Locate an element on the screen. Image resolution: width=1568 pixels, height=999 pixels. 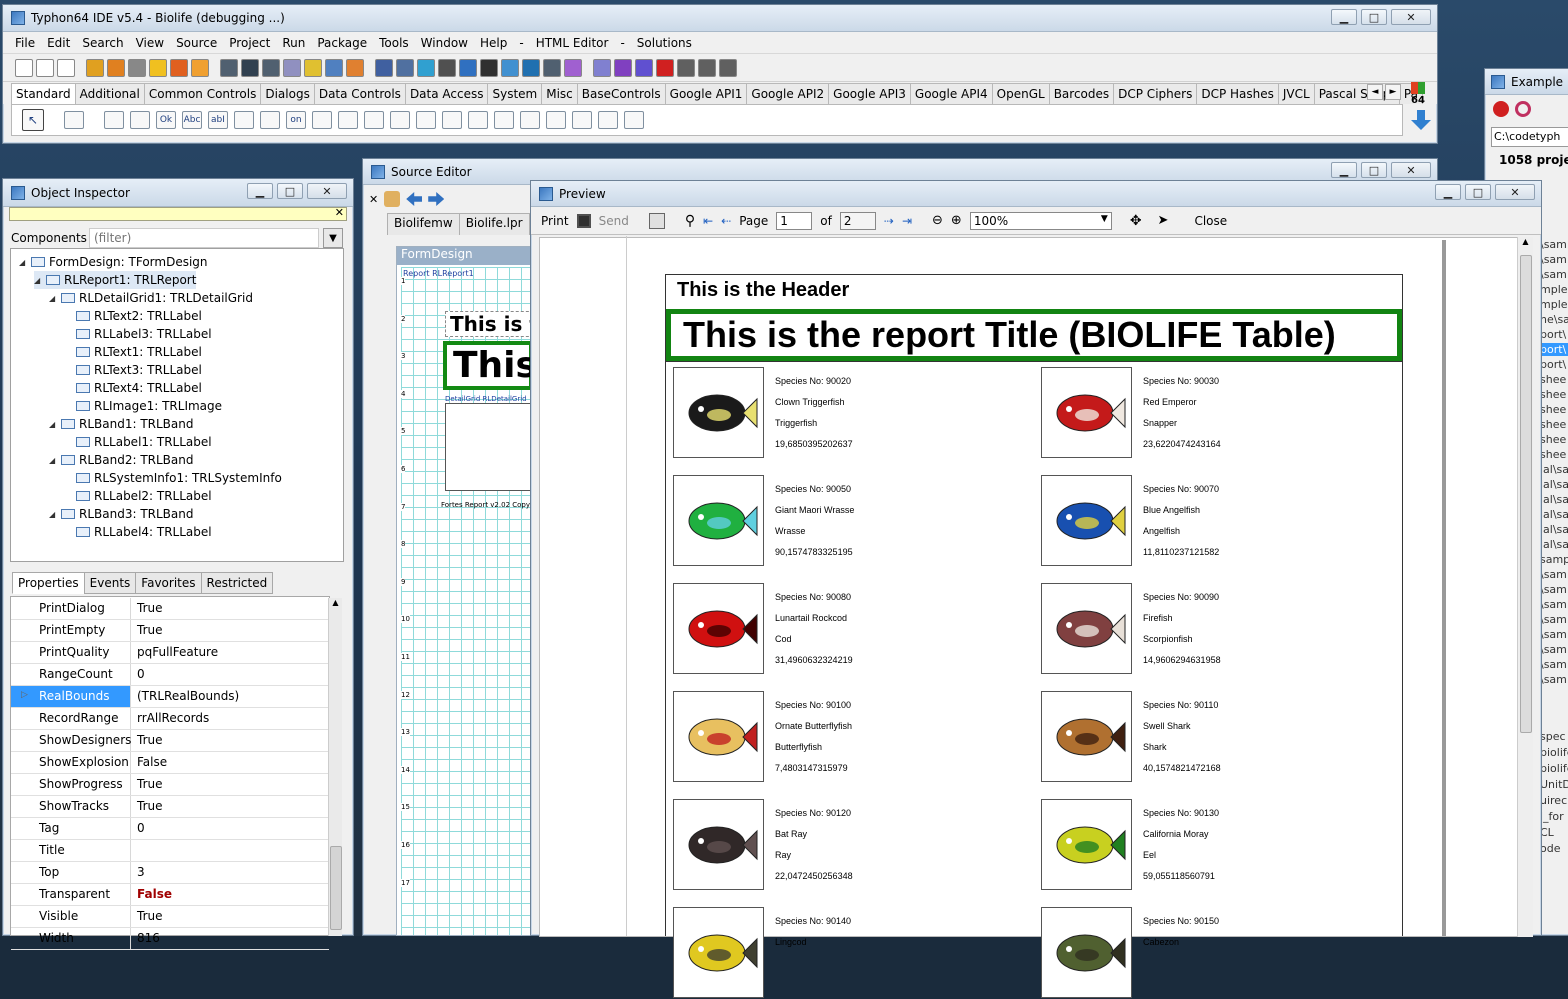
download-arrow-icon is located at coordinates (1421, 120).